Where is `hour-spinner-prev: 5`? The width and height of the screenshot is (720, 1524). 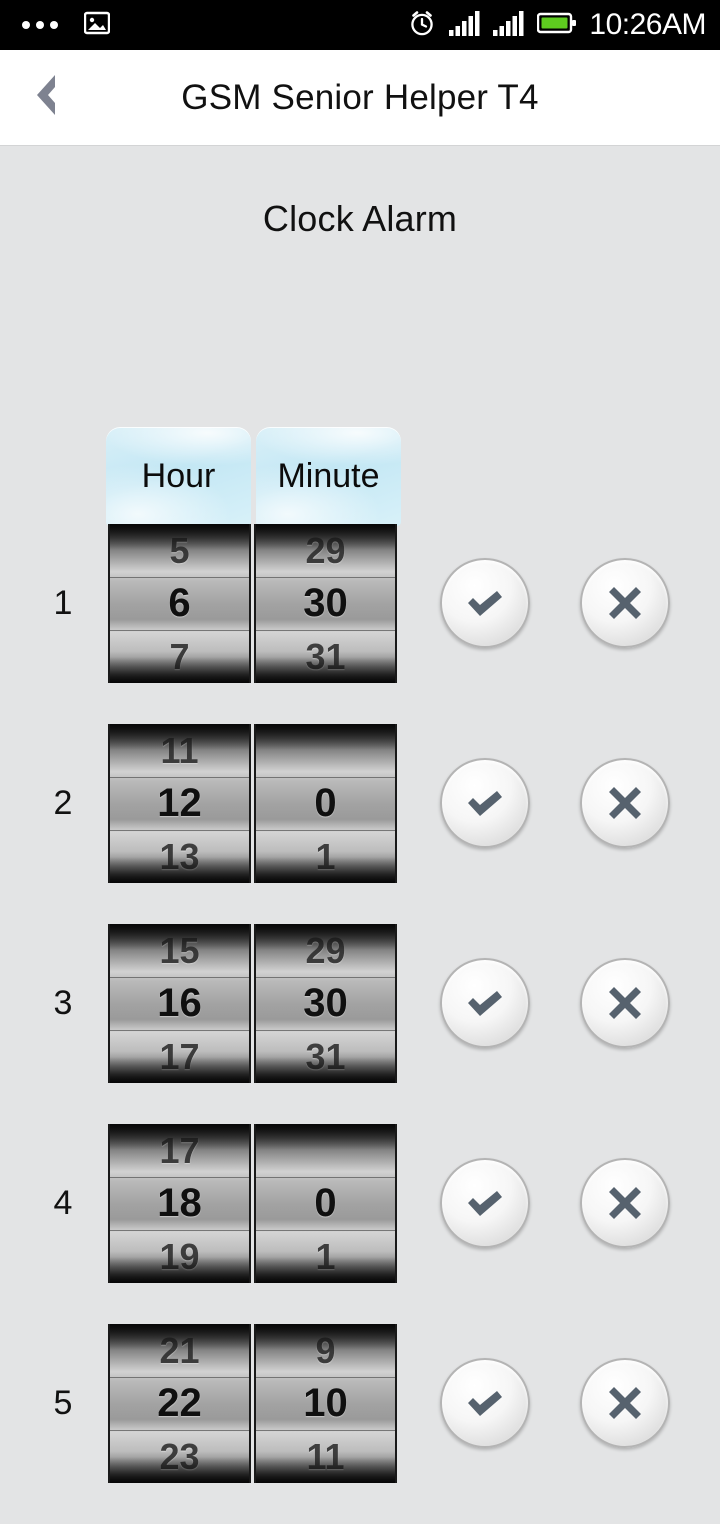 hour-spinner-prev: 5 is located at coordinates (179, 550).